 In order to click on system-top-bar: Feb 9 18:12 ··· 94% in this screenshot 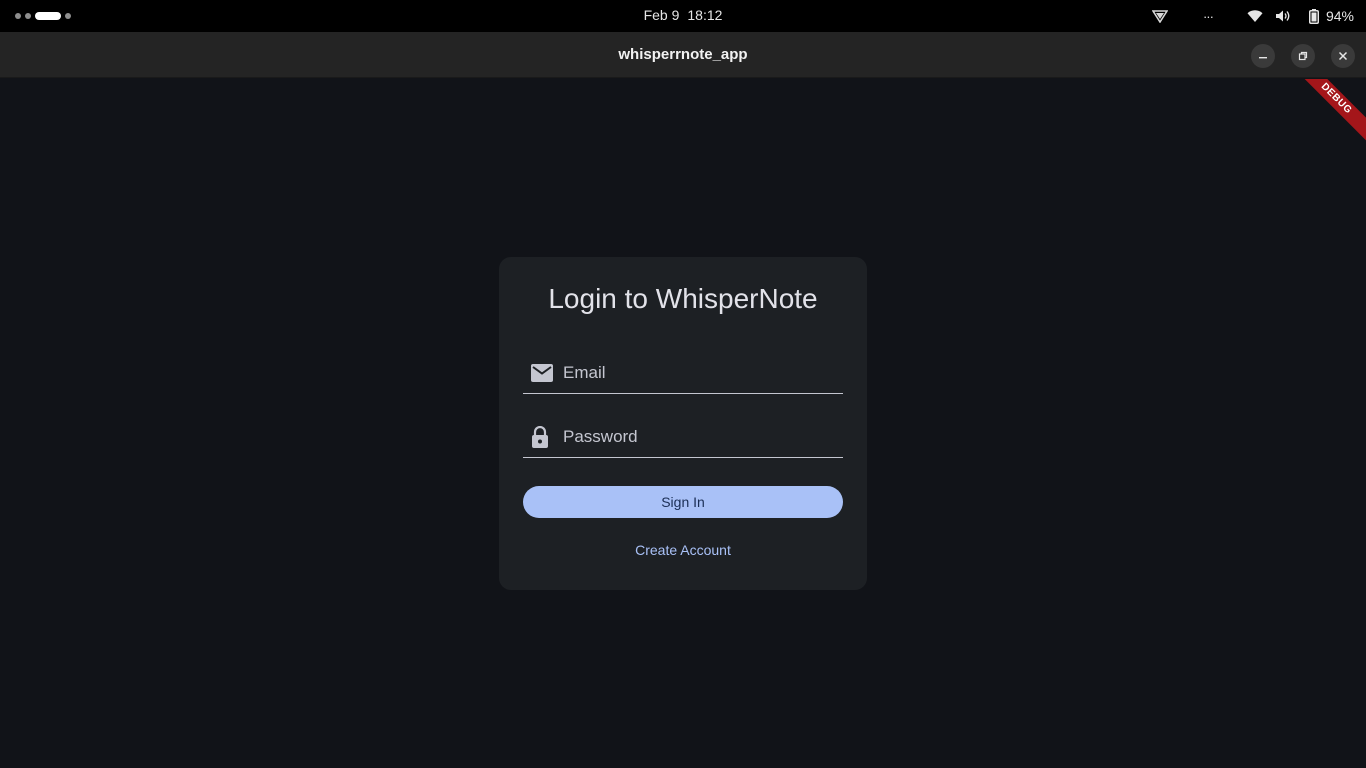, I will do `click(683, 16)`.